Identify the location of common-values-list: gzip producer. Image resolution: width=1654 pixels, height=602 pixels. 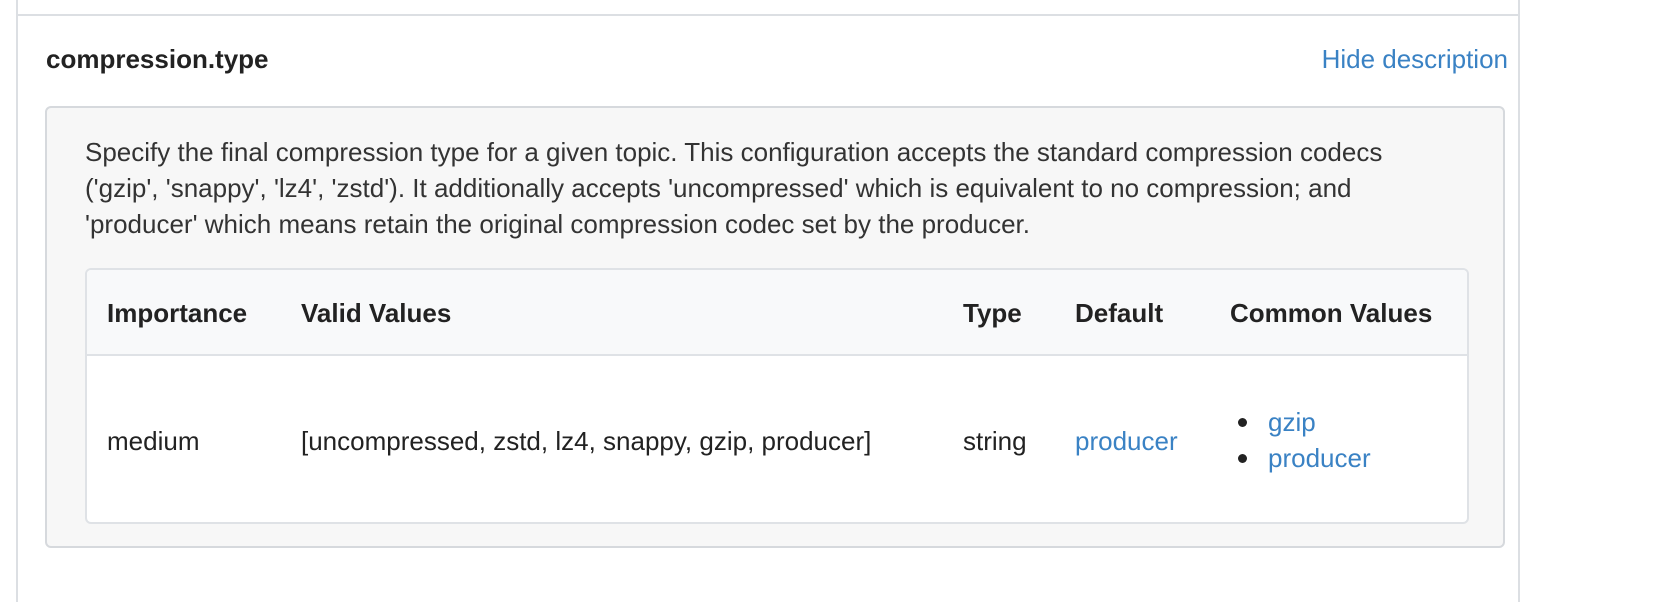
(1300, 440).